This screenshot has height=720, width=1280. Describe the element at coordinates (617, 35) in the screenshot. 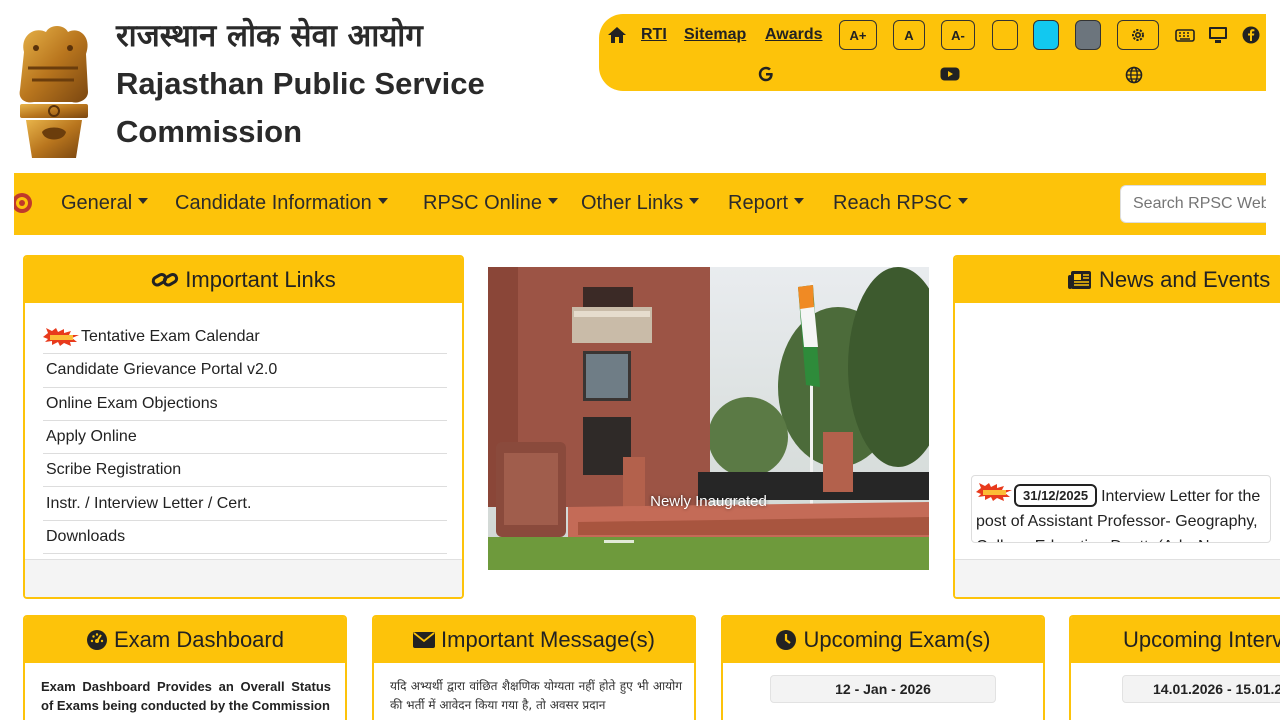

I see `home-icon` at that location.